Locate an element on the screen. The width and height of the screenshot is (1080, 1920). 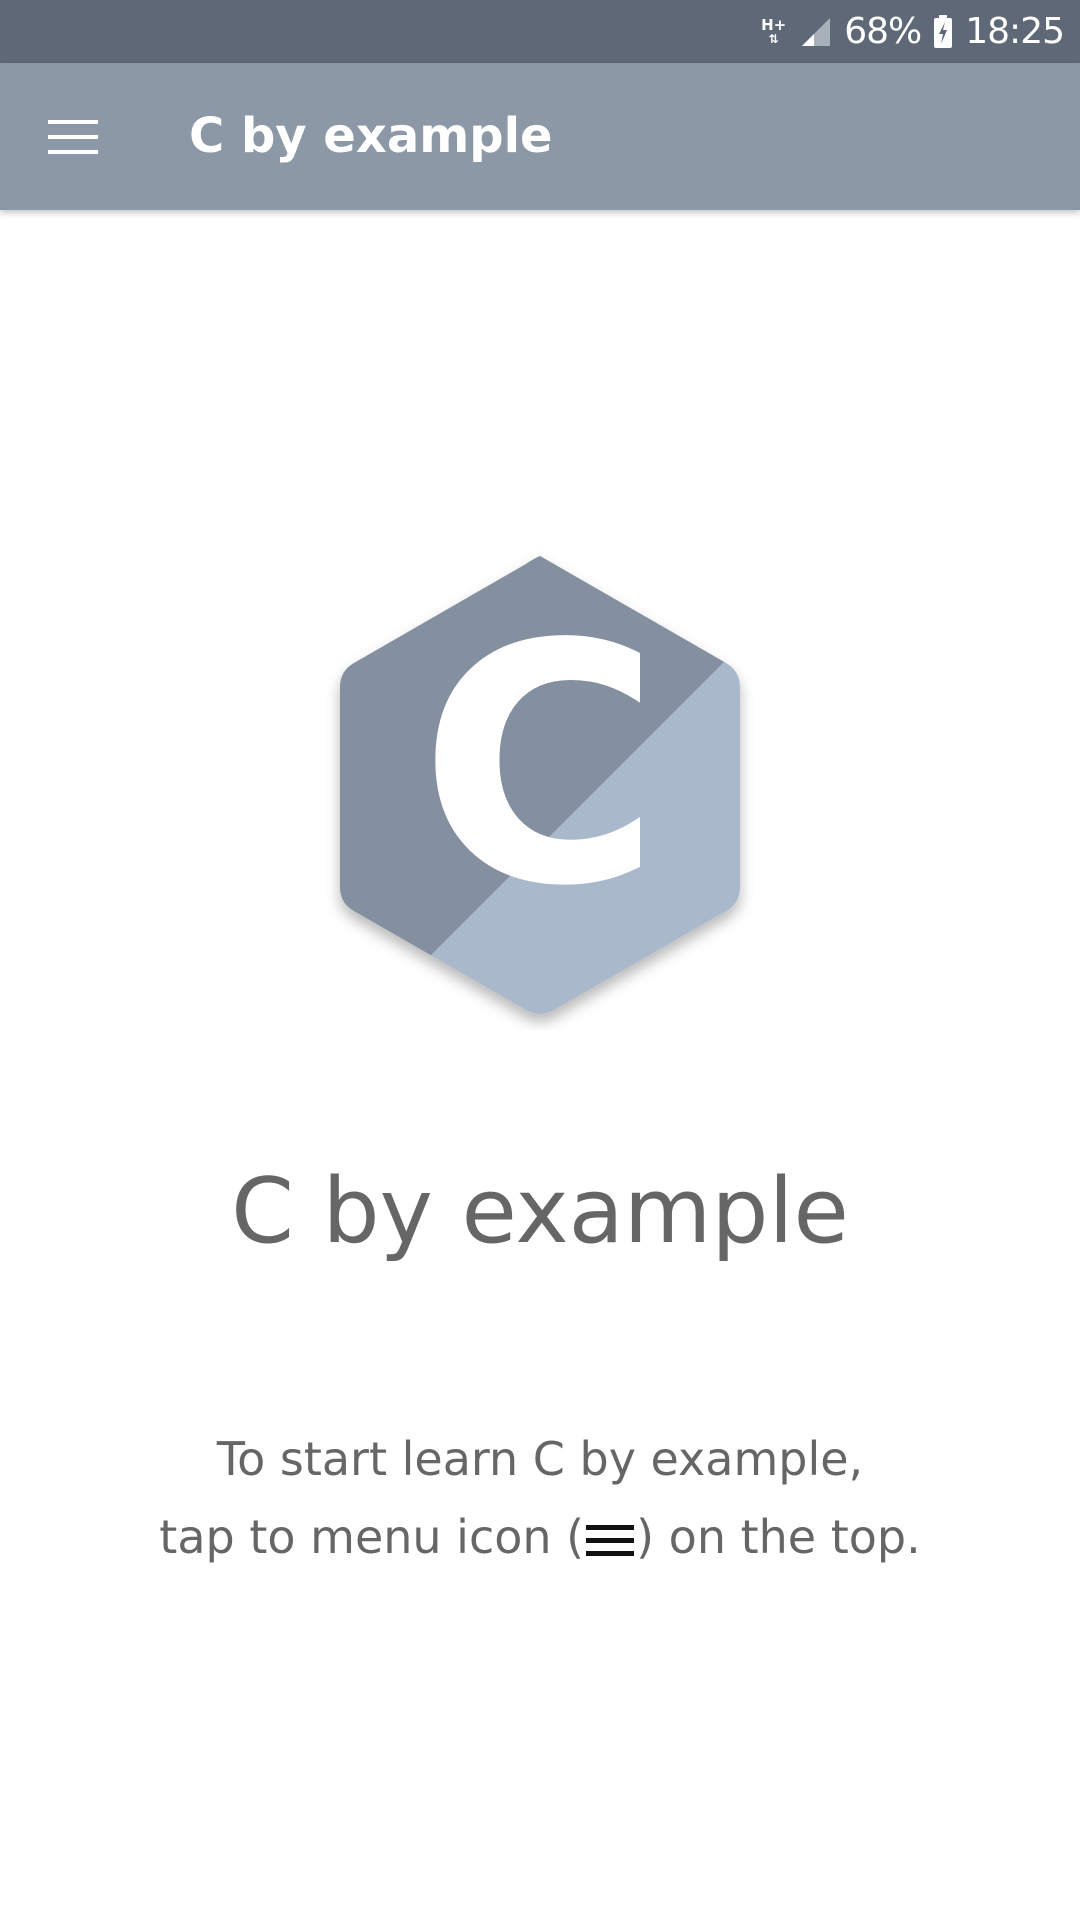
network-type-indicator: H+ ⇅ is located at coordinates (774, 31).